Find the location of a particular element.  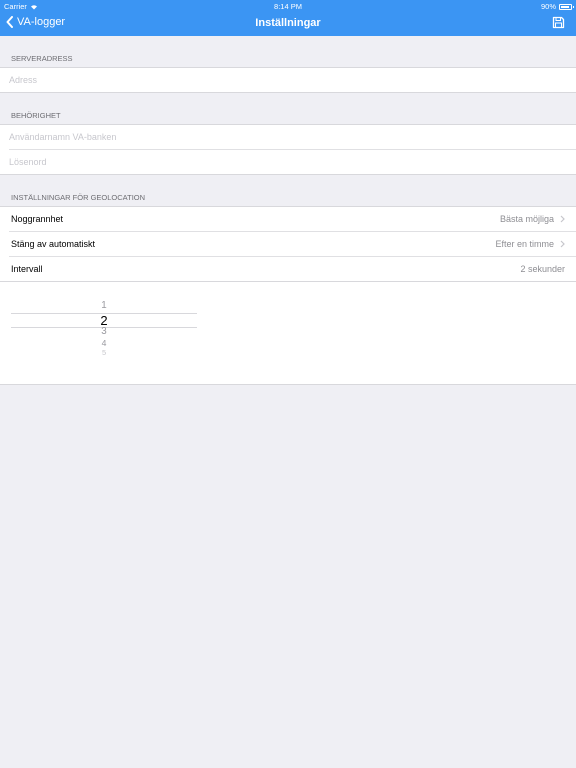

address-input is located at coordinates (288, 80).